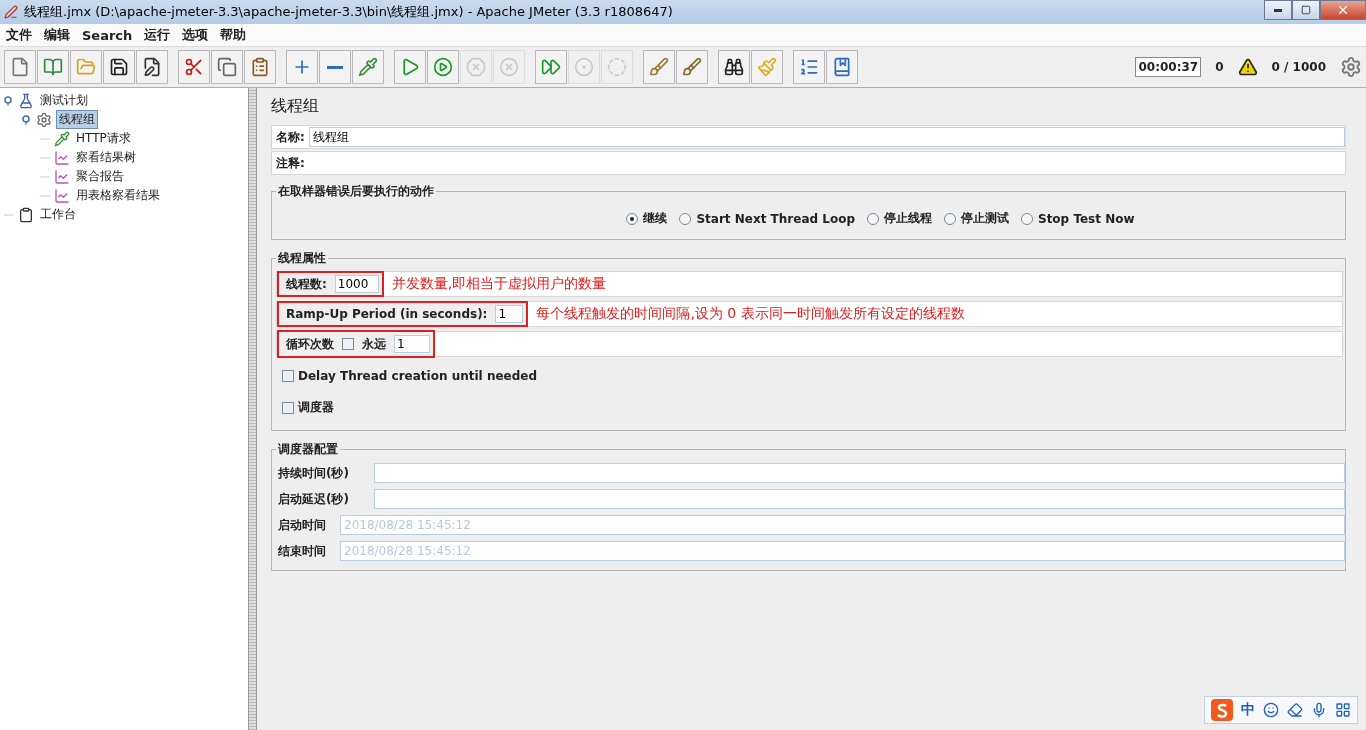 This screenshot has width=1366, height=730. What do you see at coordinates (335, 67) in the screenshot?
I see `minus-icon` at bounding box center [335, 67].